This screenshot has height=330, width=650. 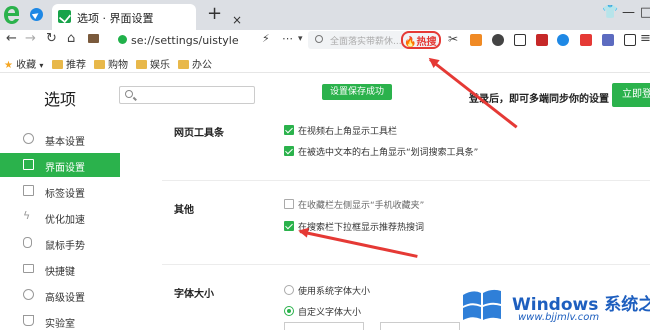 What do you see at coordinates (287, 39) in the screenshot?
I see `more-icon: ⋯` at bounding box center [287, 39].